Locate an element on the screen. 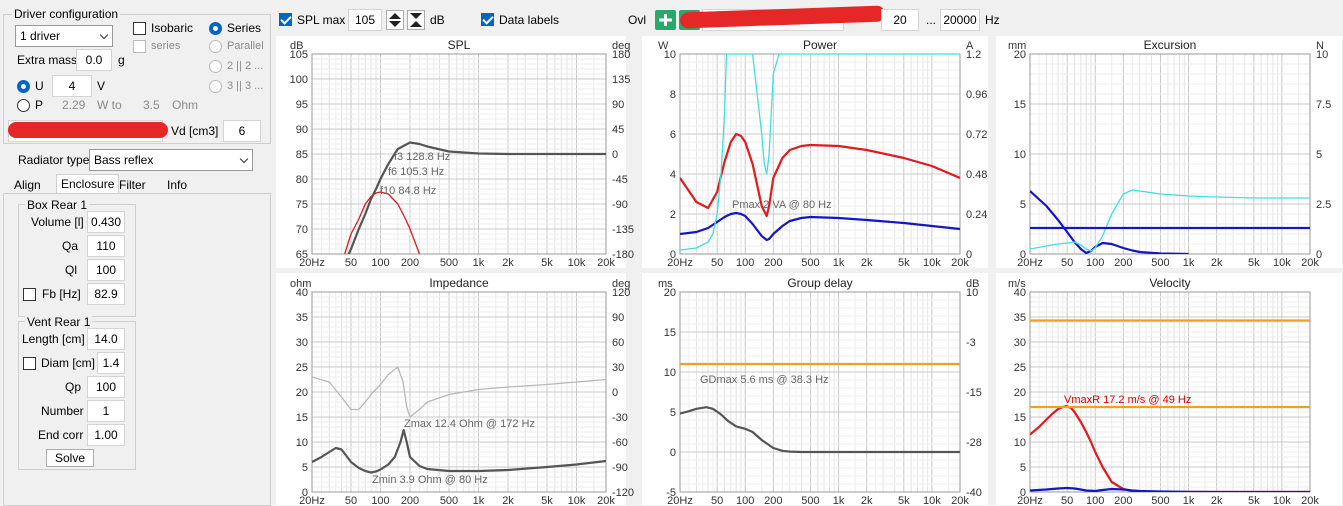 This screenshot has height=506, width=1343. vd-label: Vd [cm3] is located at coordinates (195, 131).